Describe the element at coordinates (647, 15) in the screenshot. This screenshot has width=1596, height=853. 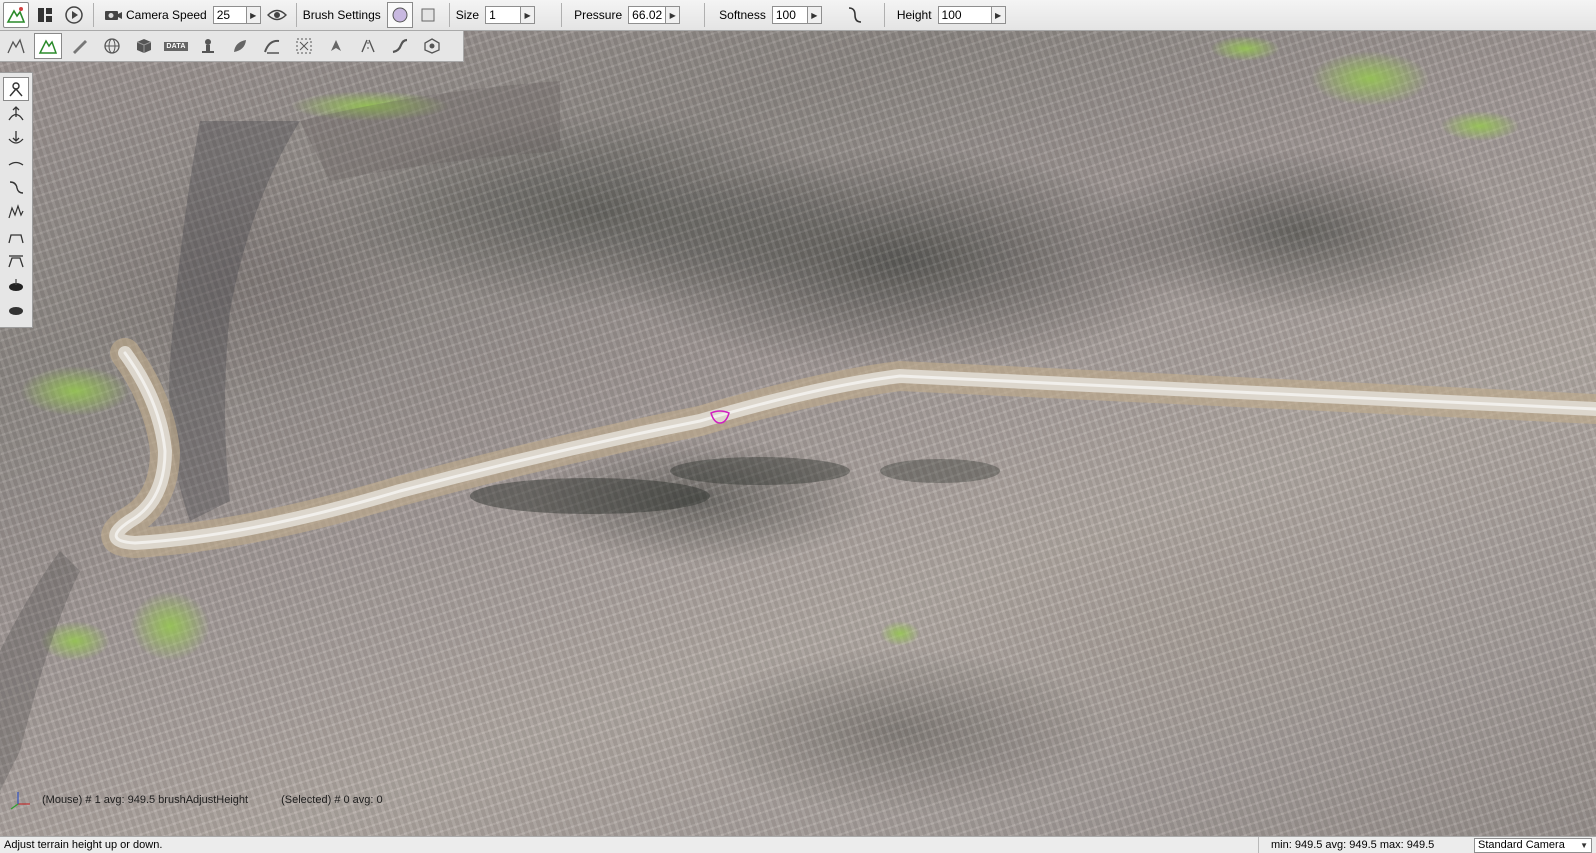
I see `pressure-input` at that location.